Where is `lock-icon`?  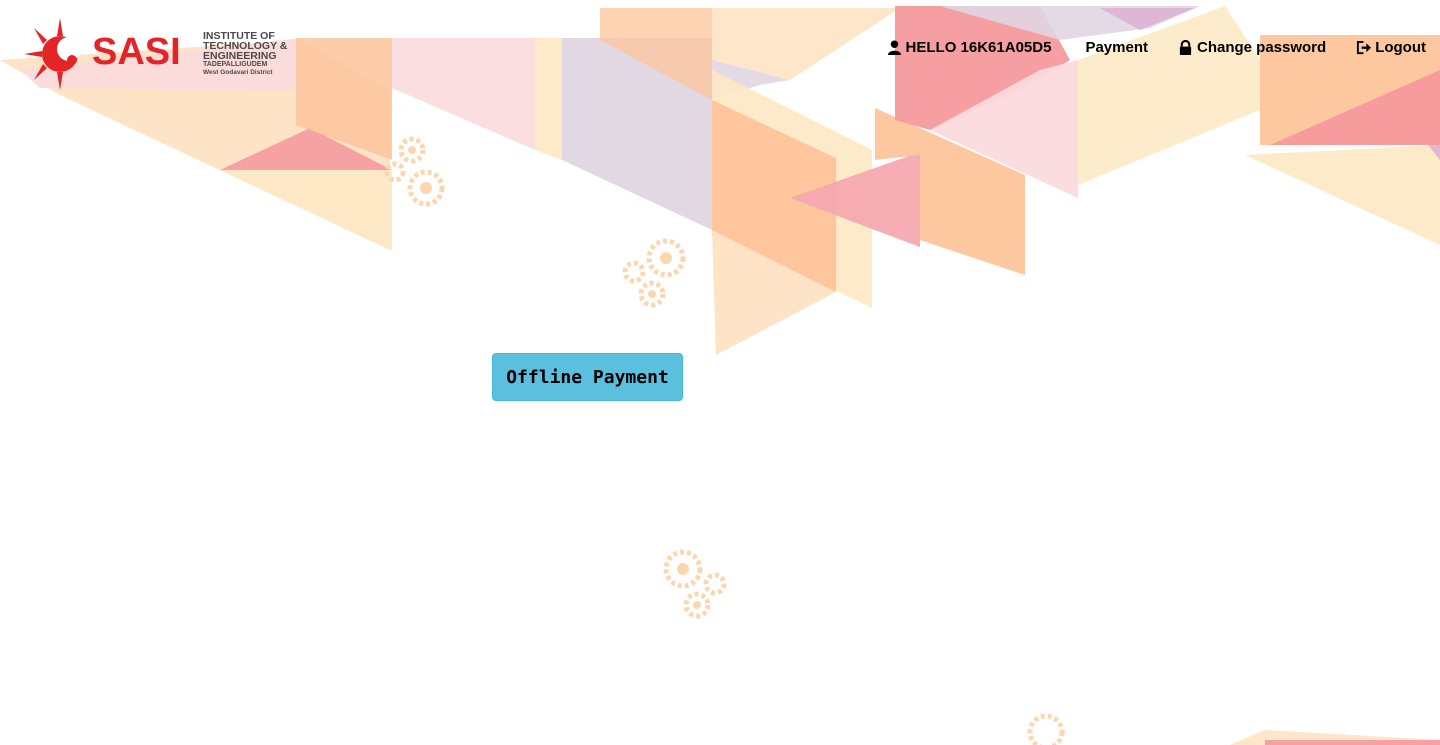 lock-icon is located at coordinates (1185, 47).